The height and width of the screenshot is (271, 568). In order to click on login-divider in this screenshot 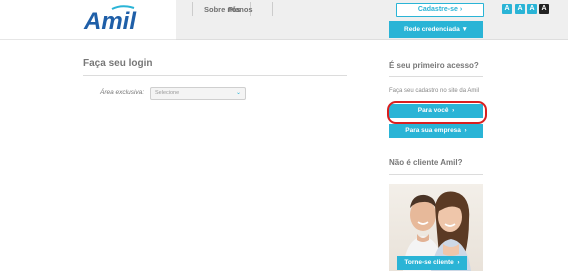, I will do `click(215, 75)`.